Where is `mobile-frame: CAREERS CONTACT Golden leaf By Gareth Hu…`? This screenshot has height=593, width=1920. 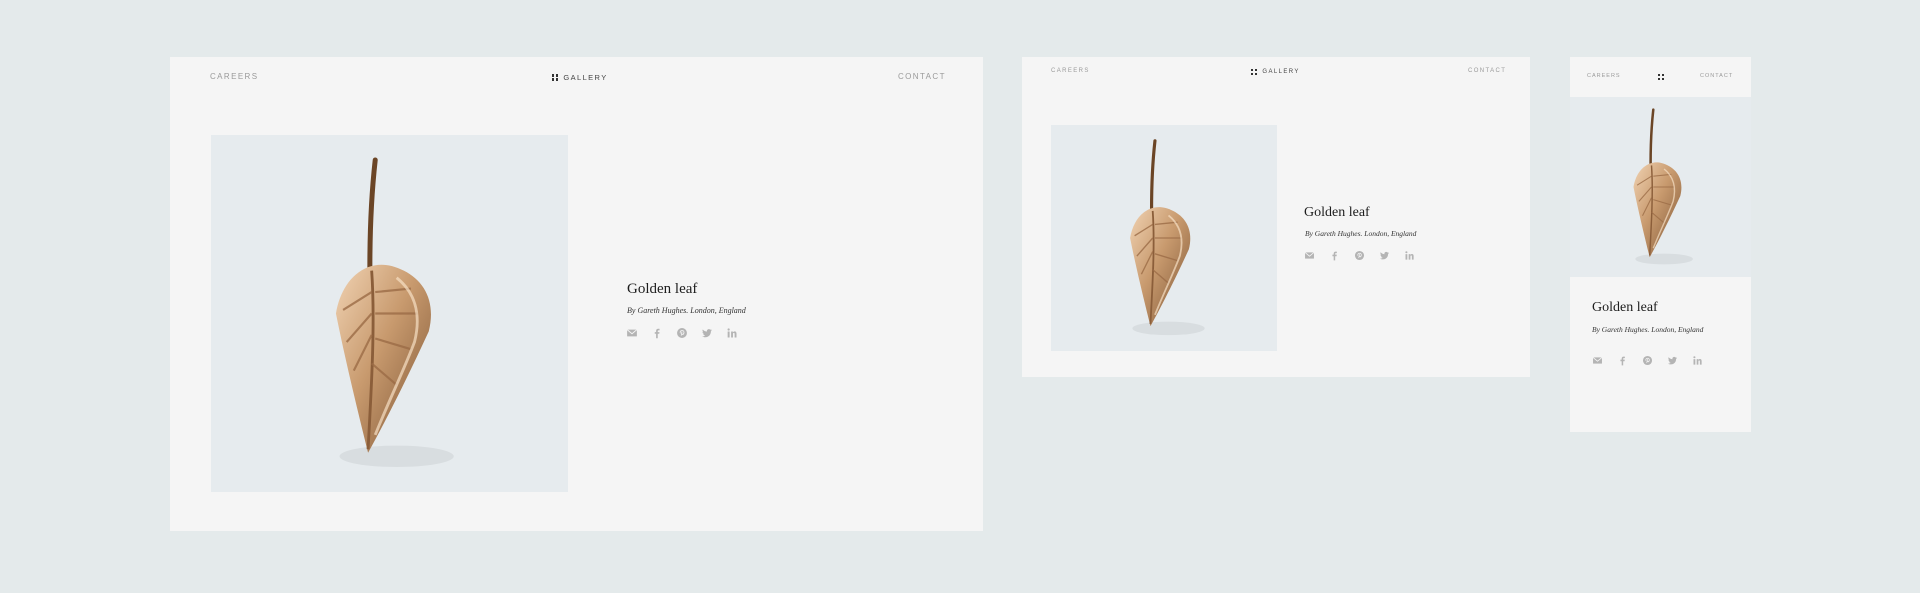
mobile-frame: CAREERS CONTACT Golden leaf By Gareth Hu… is located at coordinates (1660, 244).